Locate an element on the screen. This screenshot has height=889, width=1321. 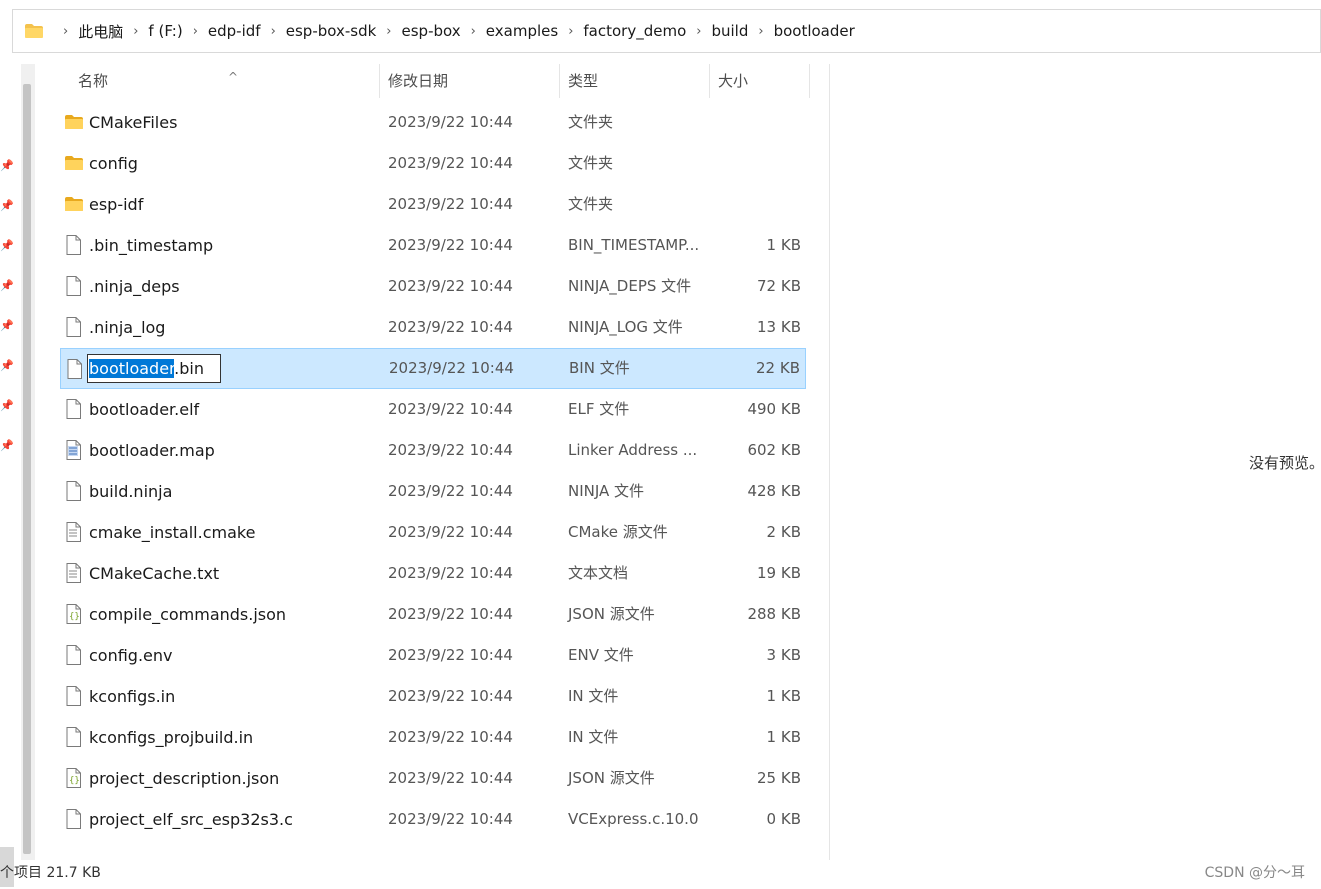
column-modified: 修改日期 is located at coordinates (470, 81).